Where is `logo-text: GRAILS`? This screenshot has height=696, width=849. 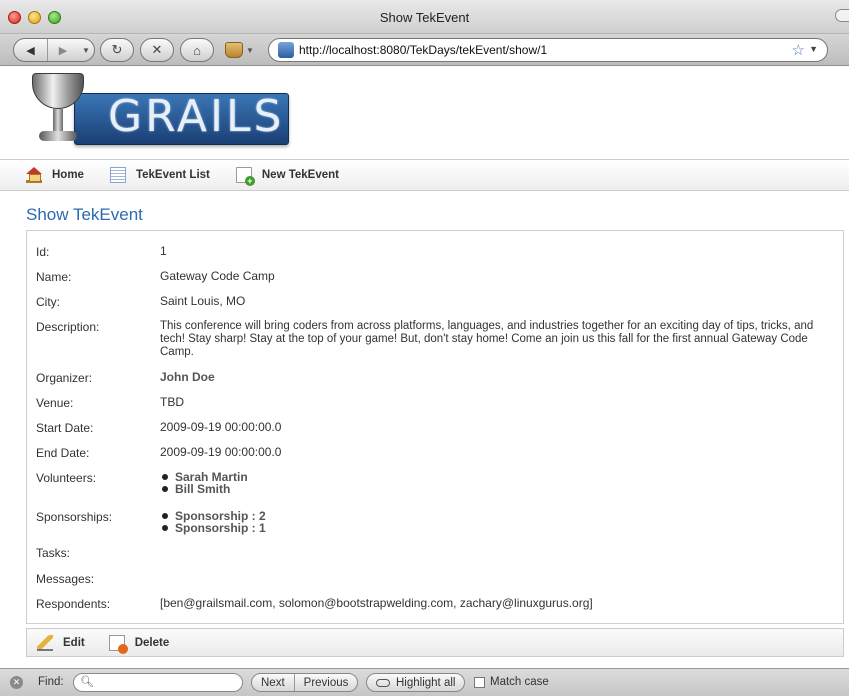
logo-text: GRAILS is located at coordinates (196, 116).